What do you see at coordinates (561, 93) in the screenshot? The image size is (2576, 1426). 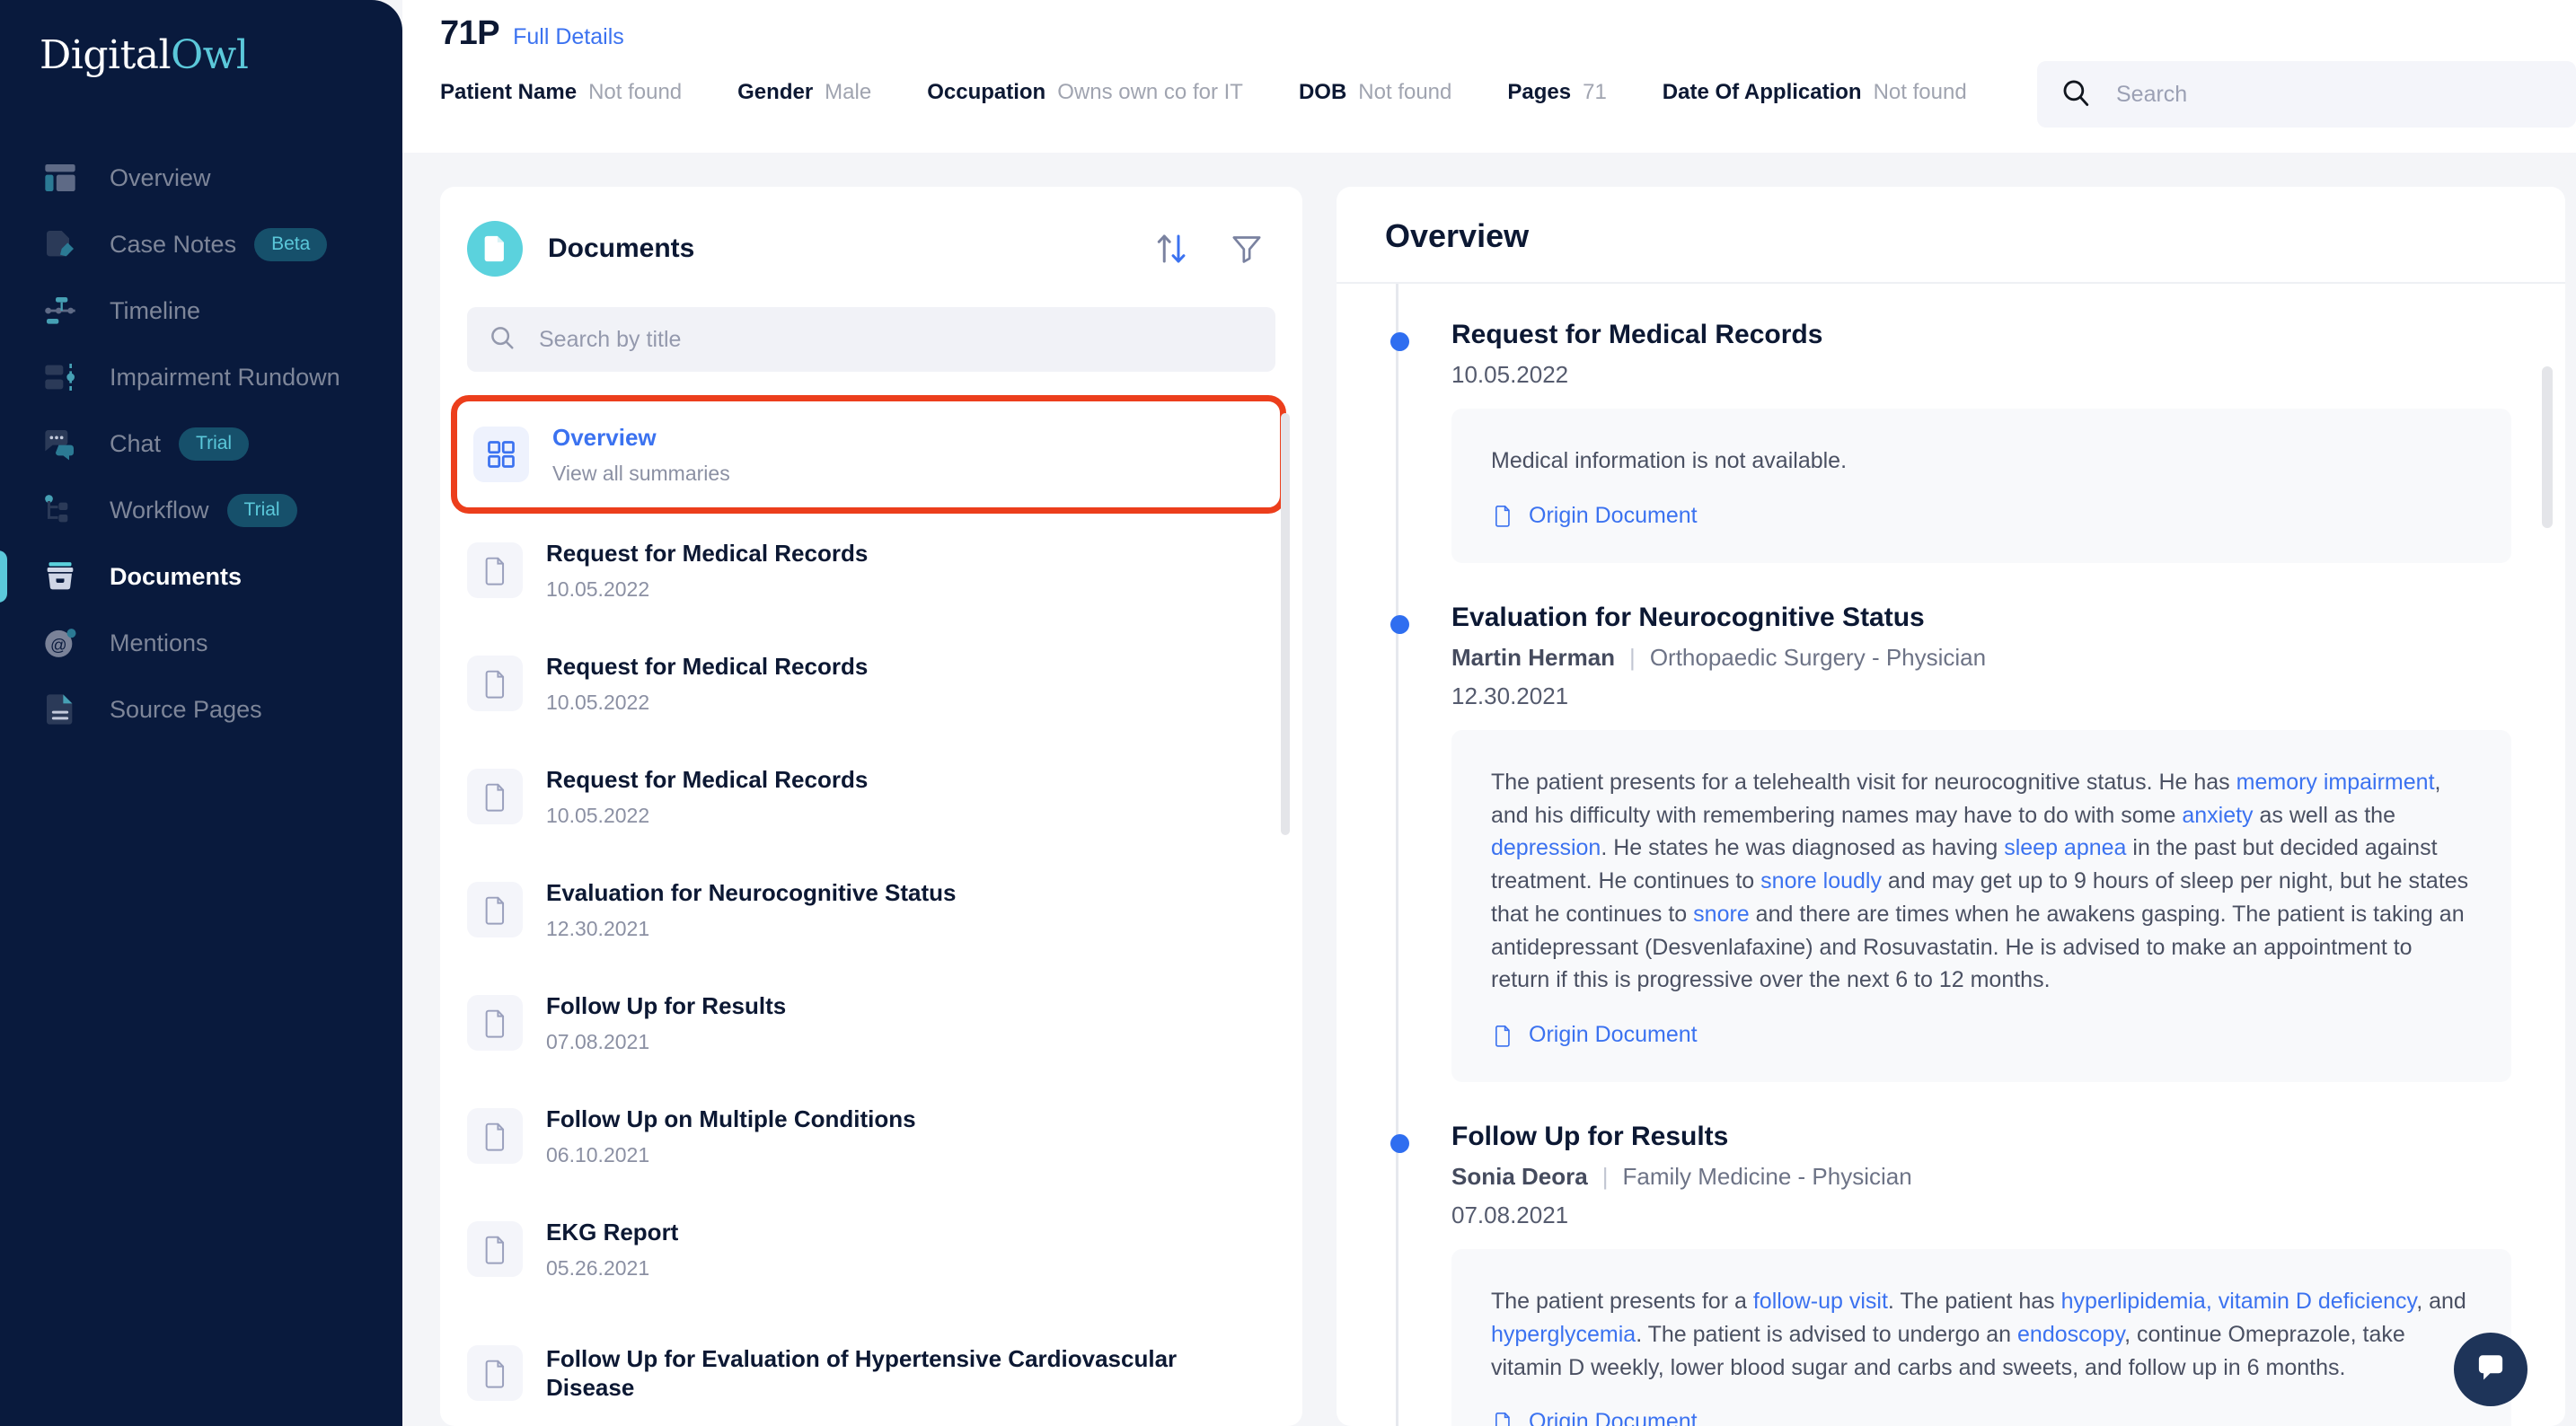 I see `meta-patient-name: Patient Name Not found` at bounding box center [561, 93].